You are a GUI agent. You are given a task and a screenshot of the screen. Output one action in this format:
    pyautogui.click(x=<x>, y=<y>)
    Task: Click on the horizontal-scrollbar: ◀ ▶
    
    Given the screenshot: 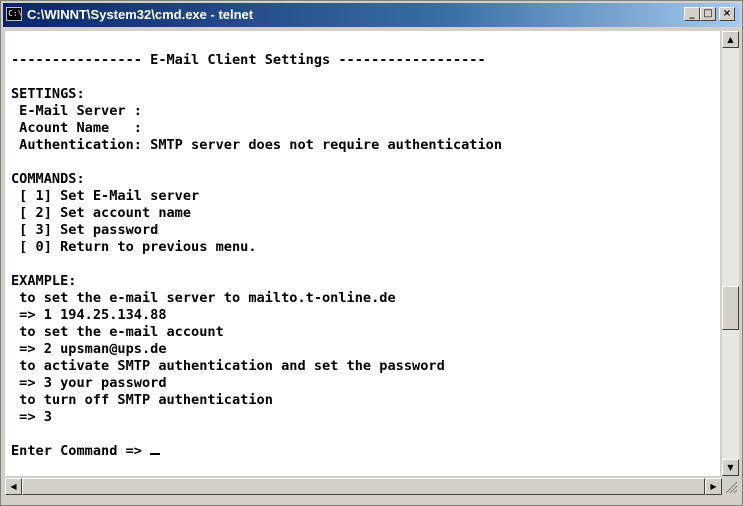 What is the action you would take?
    pyautogui.click(x=363, y=486)
    